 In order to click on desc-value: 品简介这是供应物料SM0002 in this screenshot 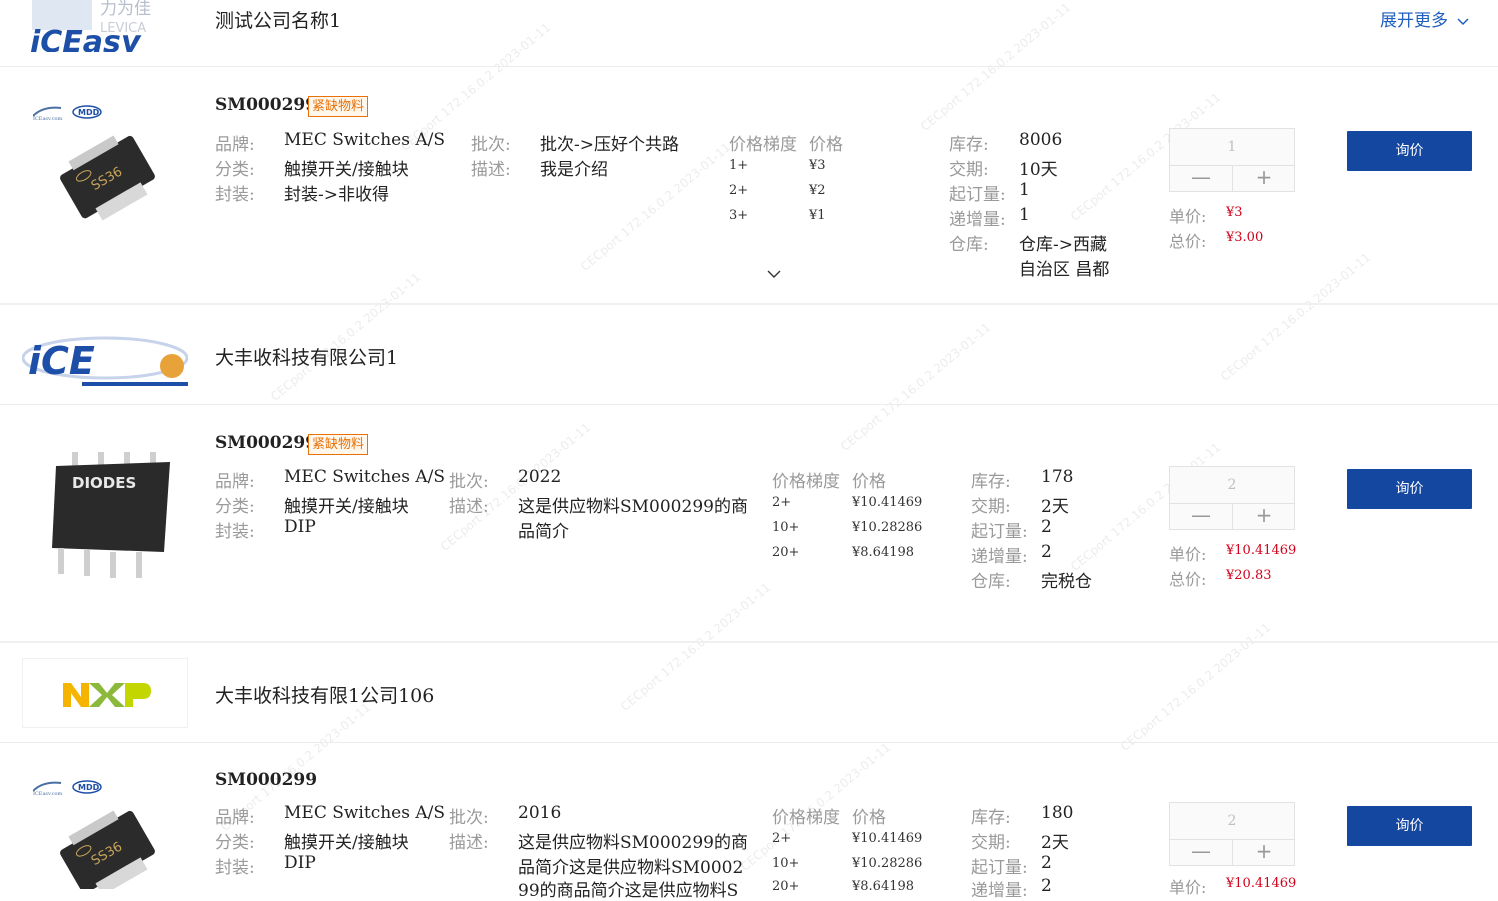, I will do `click(631, 868)`.